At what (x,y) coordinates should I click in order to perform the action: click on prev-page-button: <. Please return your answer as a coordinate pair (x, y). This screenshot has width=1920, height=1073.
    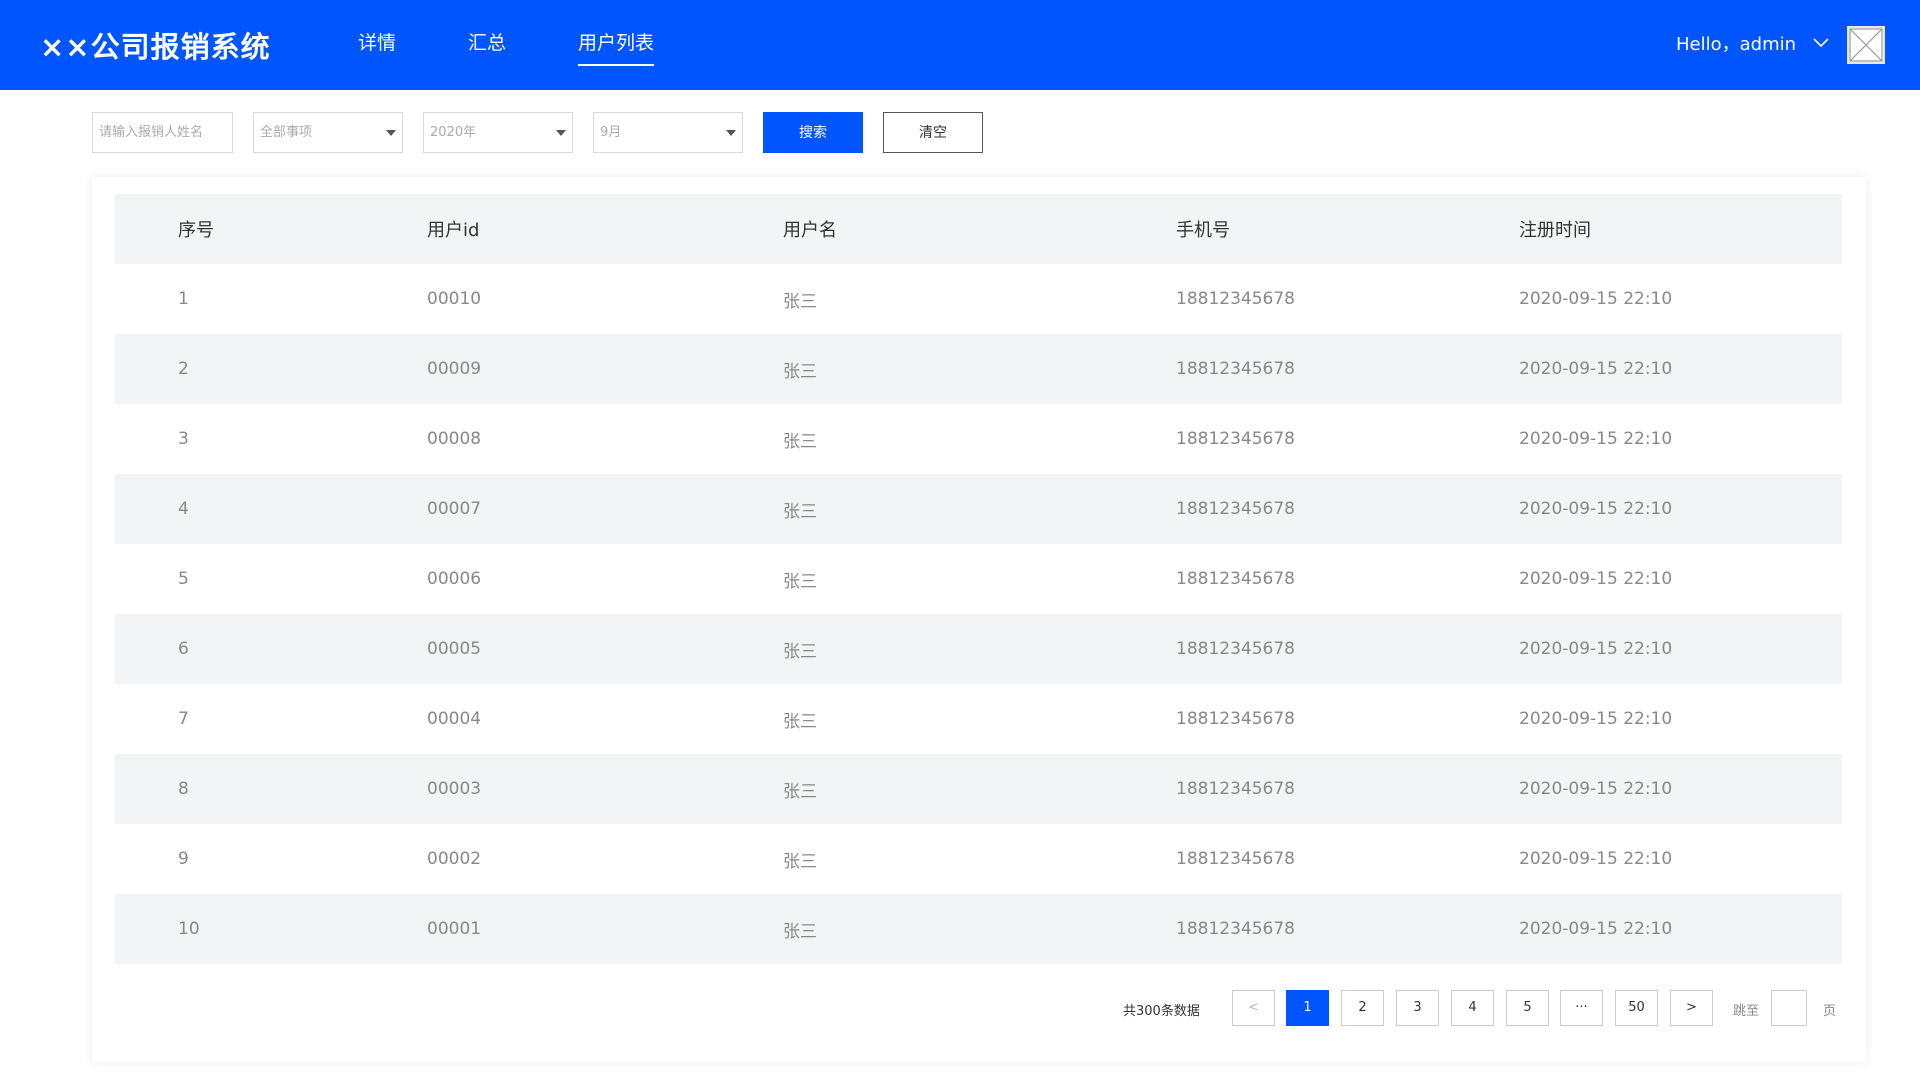
    Looking at the image, I should click on (1253, 1008).